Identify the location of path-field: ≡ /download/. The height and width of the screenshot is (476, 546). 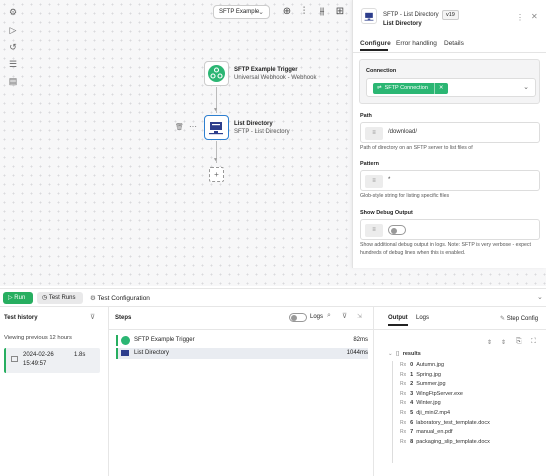
(450, 132).